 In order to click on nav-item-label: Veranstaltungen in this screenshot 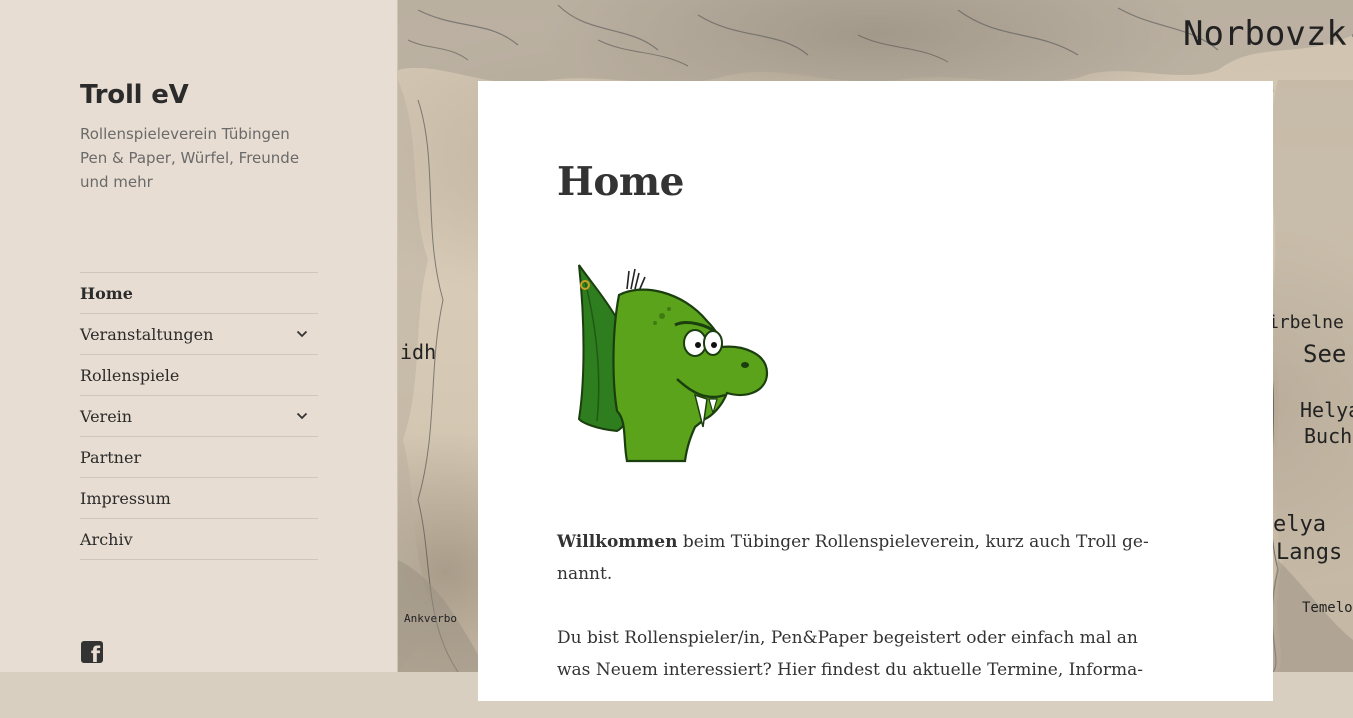, I will do `click(147, 334)`.